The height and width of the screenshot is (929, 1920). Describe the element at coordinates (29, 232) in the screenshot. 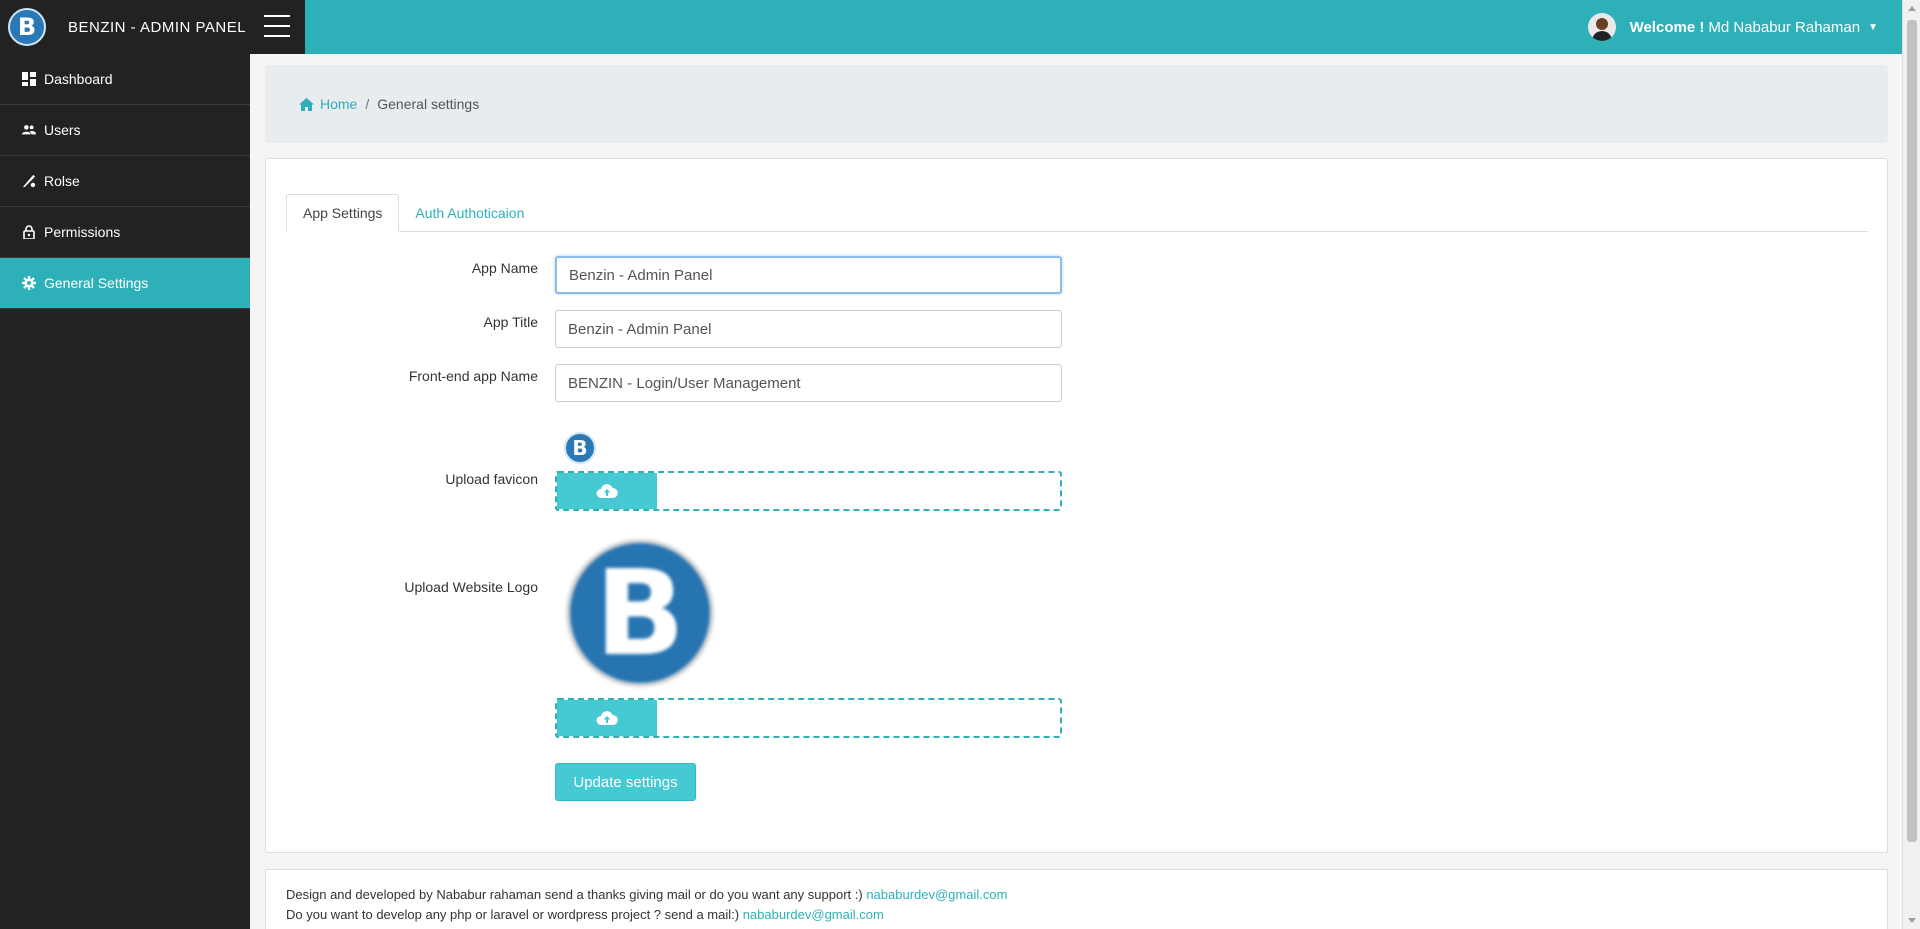

I see `lock-icon` at that location.